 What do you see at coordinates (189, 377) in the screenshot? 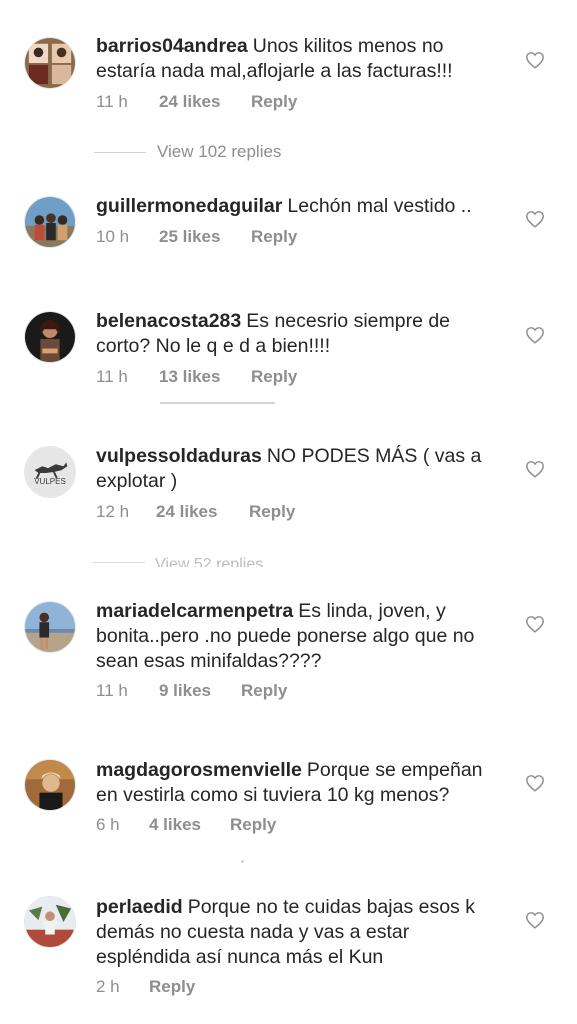
I see `comment-likes: 13 likes` at bounding box center [189, 377].